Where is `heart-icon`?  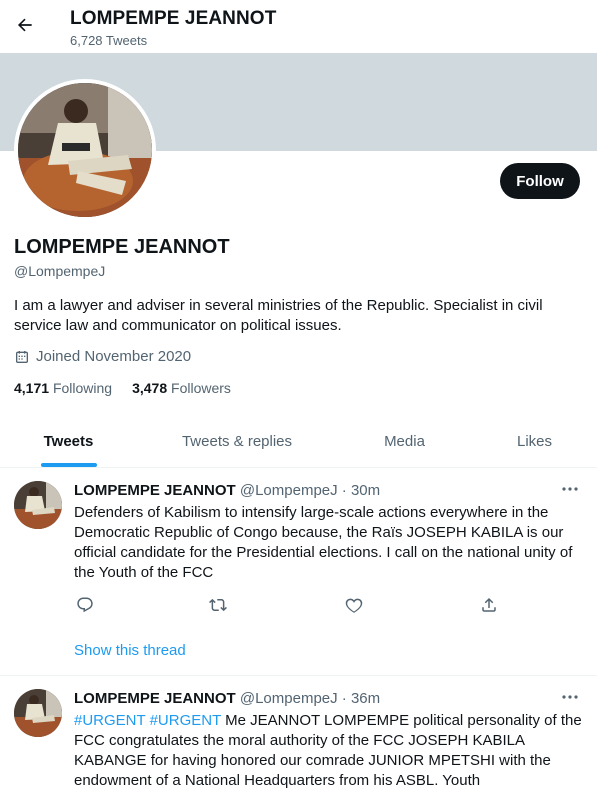
heart-icon is located at coordinates (354, 605).